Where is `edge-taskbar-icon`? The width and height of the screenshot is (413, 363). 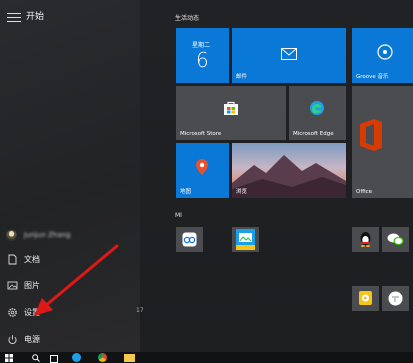 edge-taskbar-icon is located at coordinates (76, 357).